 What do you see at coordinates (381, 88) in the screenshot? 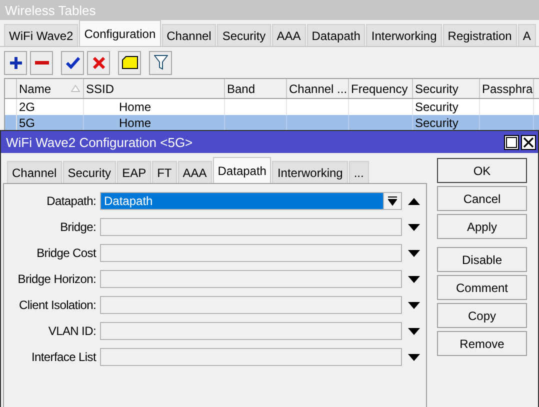
I see `column-header: Frequency` at bounding box center [381, 88].